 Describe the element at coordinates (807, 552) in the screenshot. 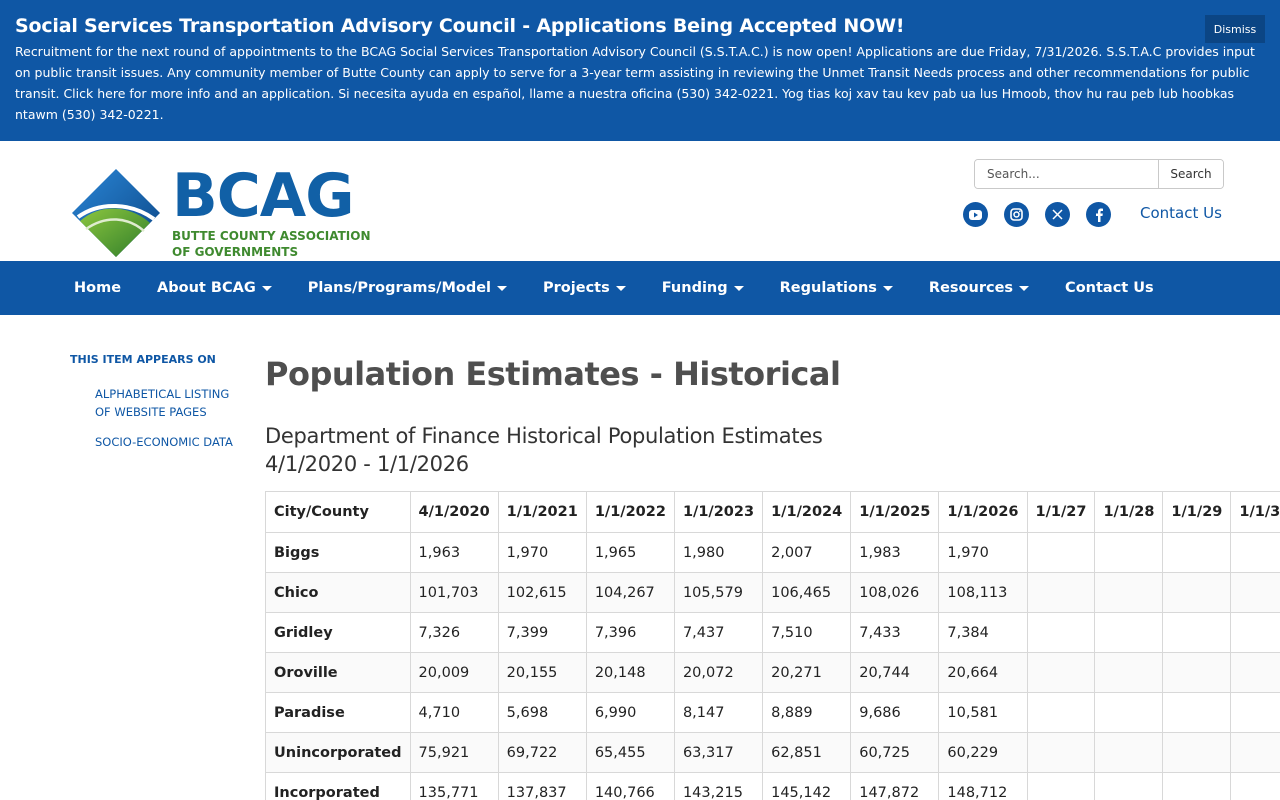

I see `population-cell: 2,007` at that location.